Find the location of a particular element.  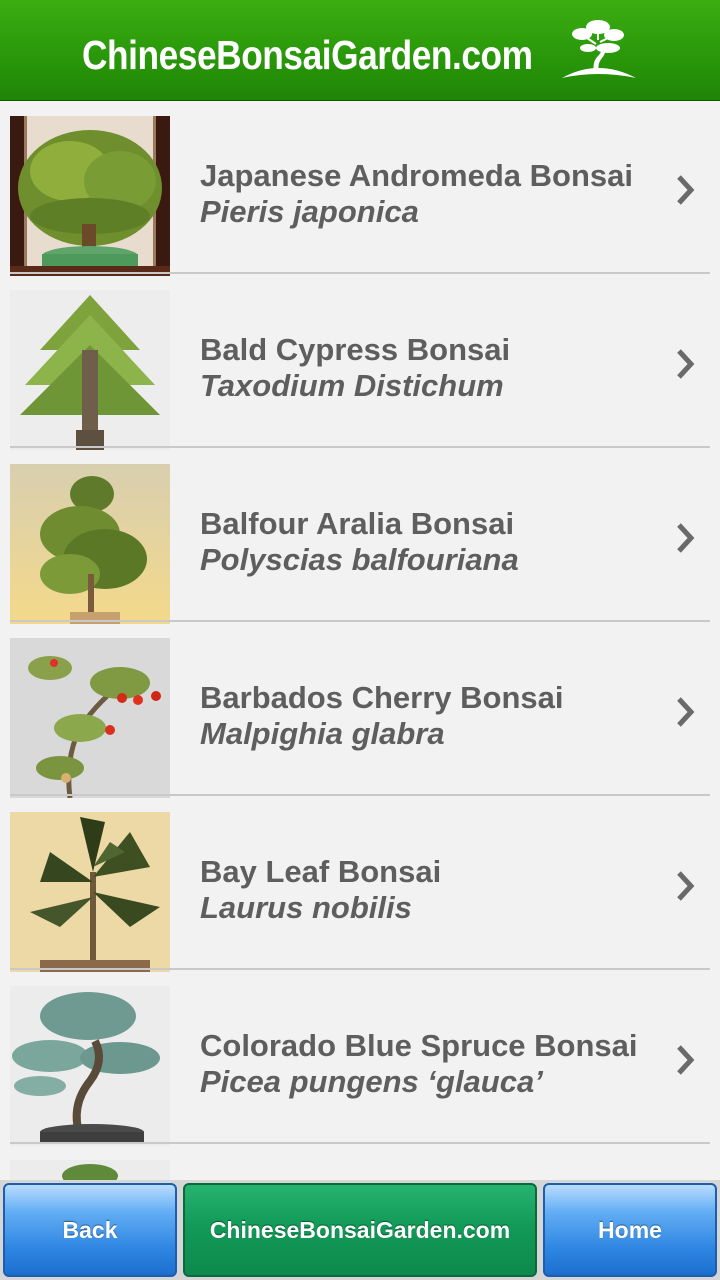

list-item: Bald Cypress Bonsai Taxodium Distichum is located at coordinates (360, 362).